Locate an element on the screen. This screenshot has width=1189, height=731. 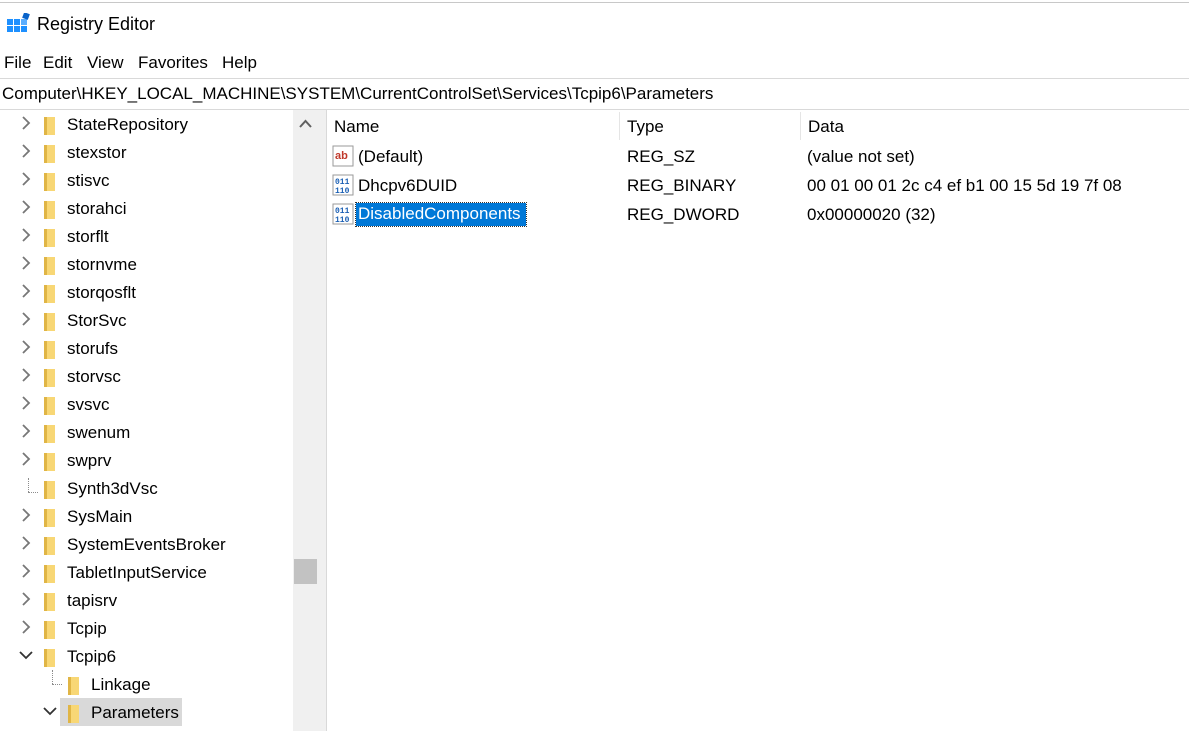
tree-item-staterepository: StateRepository is located at coordinates (159, 125).